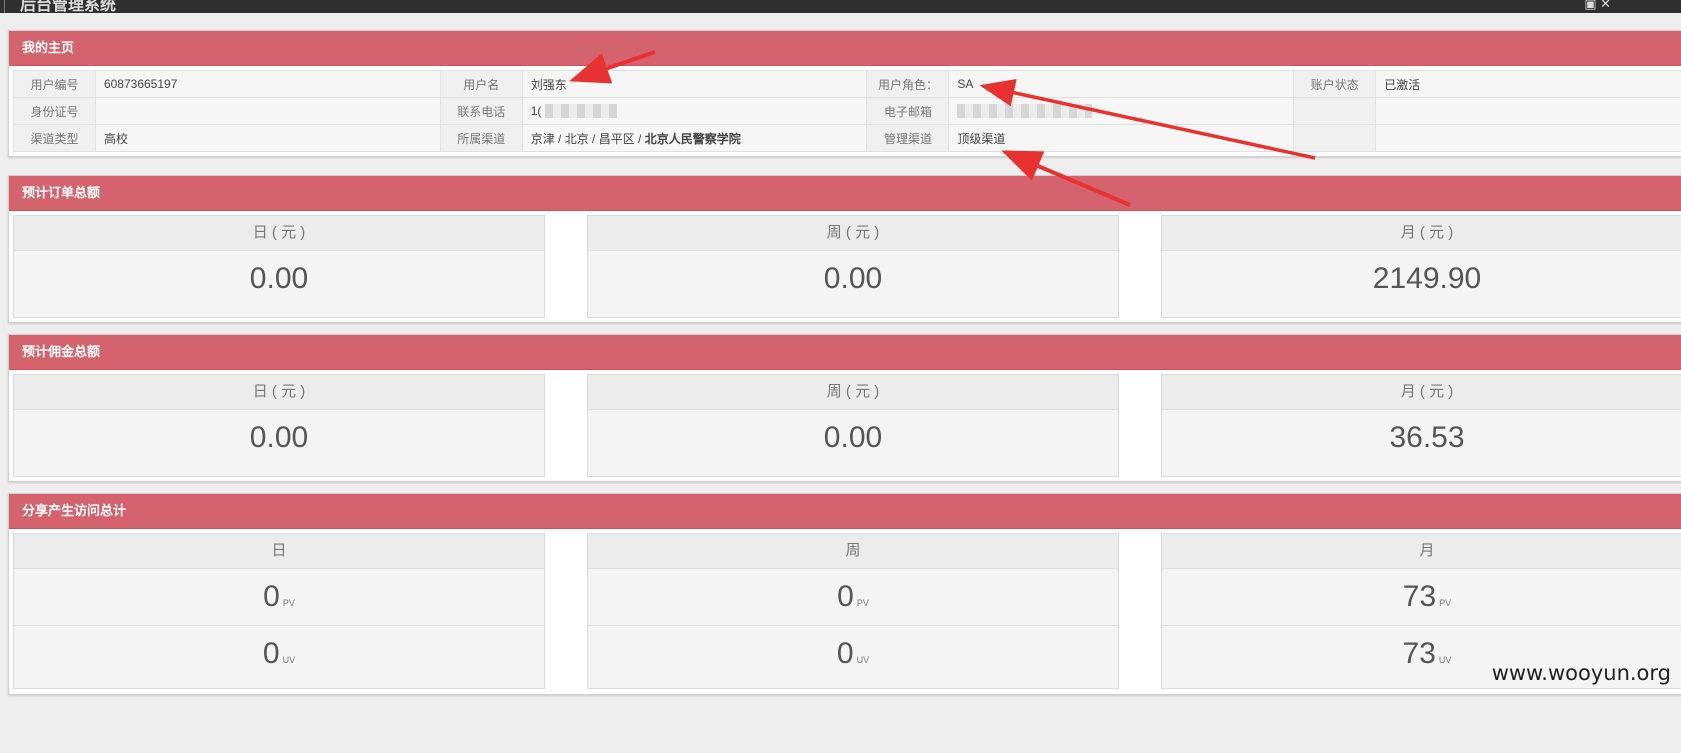 The image size is (1681, 753). I want to click on orders-week-label: 周 ( 元 ), so click(853, 233).